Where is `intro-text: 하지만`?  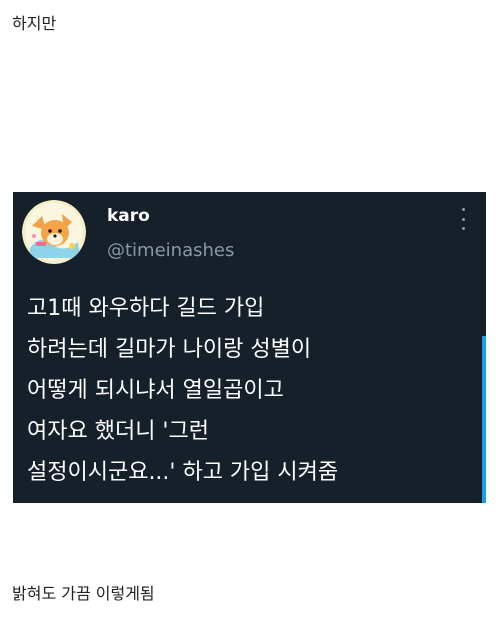 intro-text: 하지만 is located at coordinates (34, 23).